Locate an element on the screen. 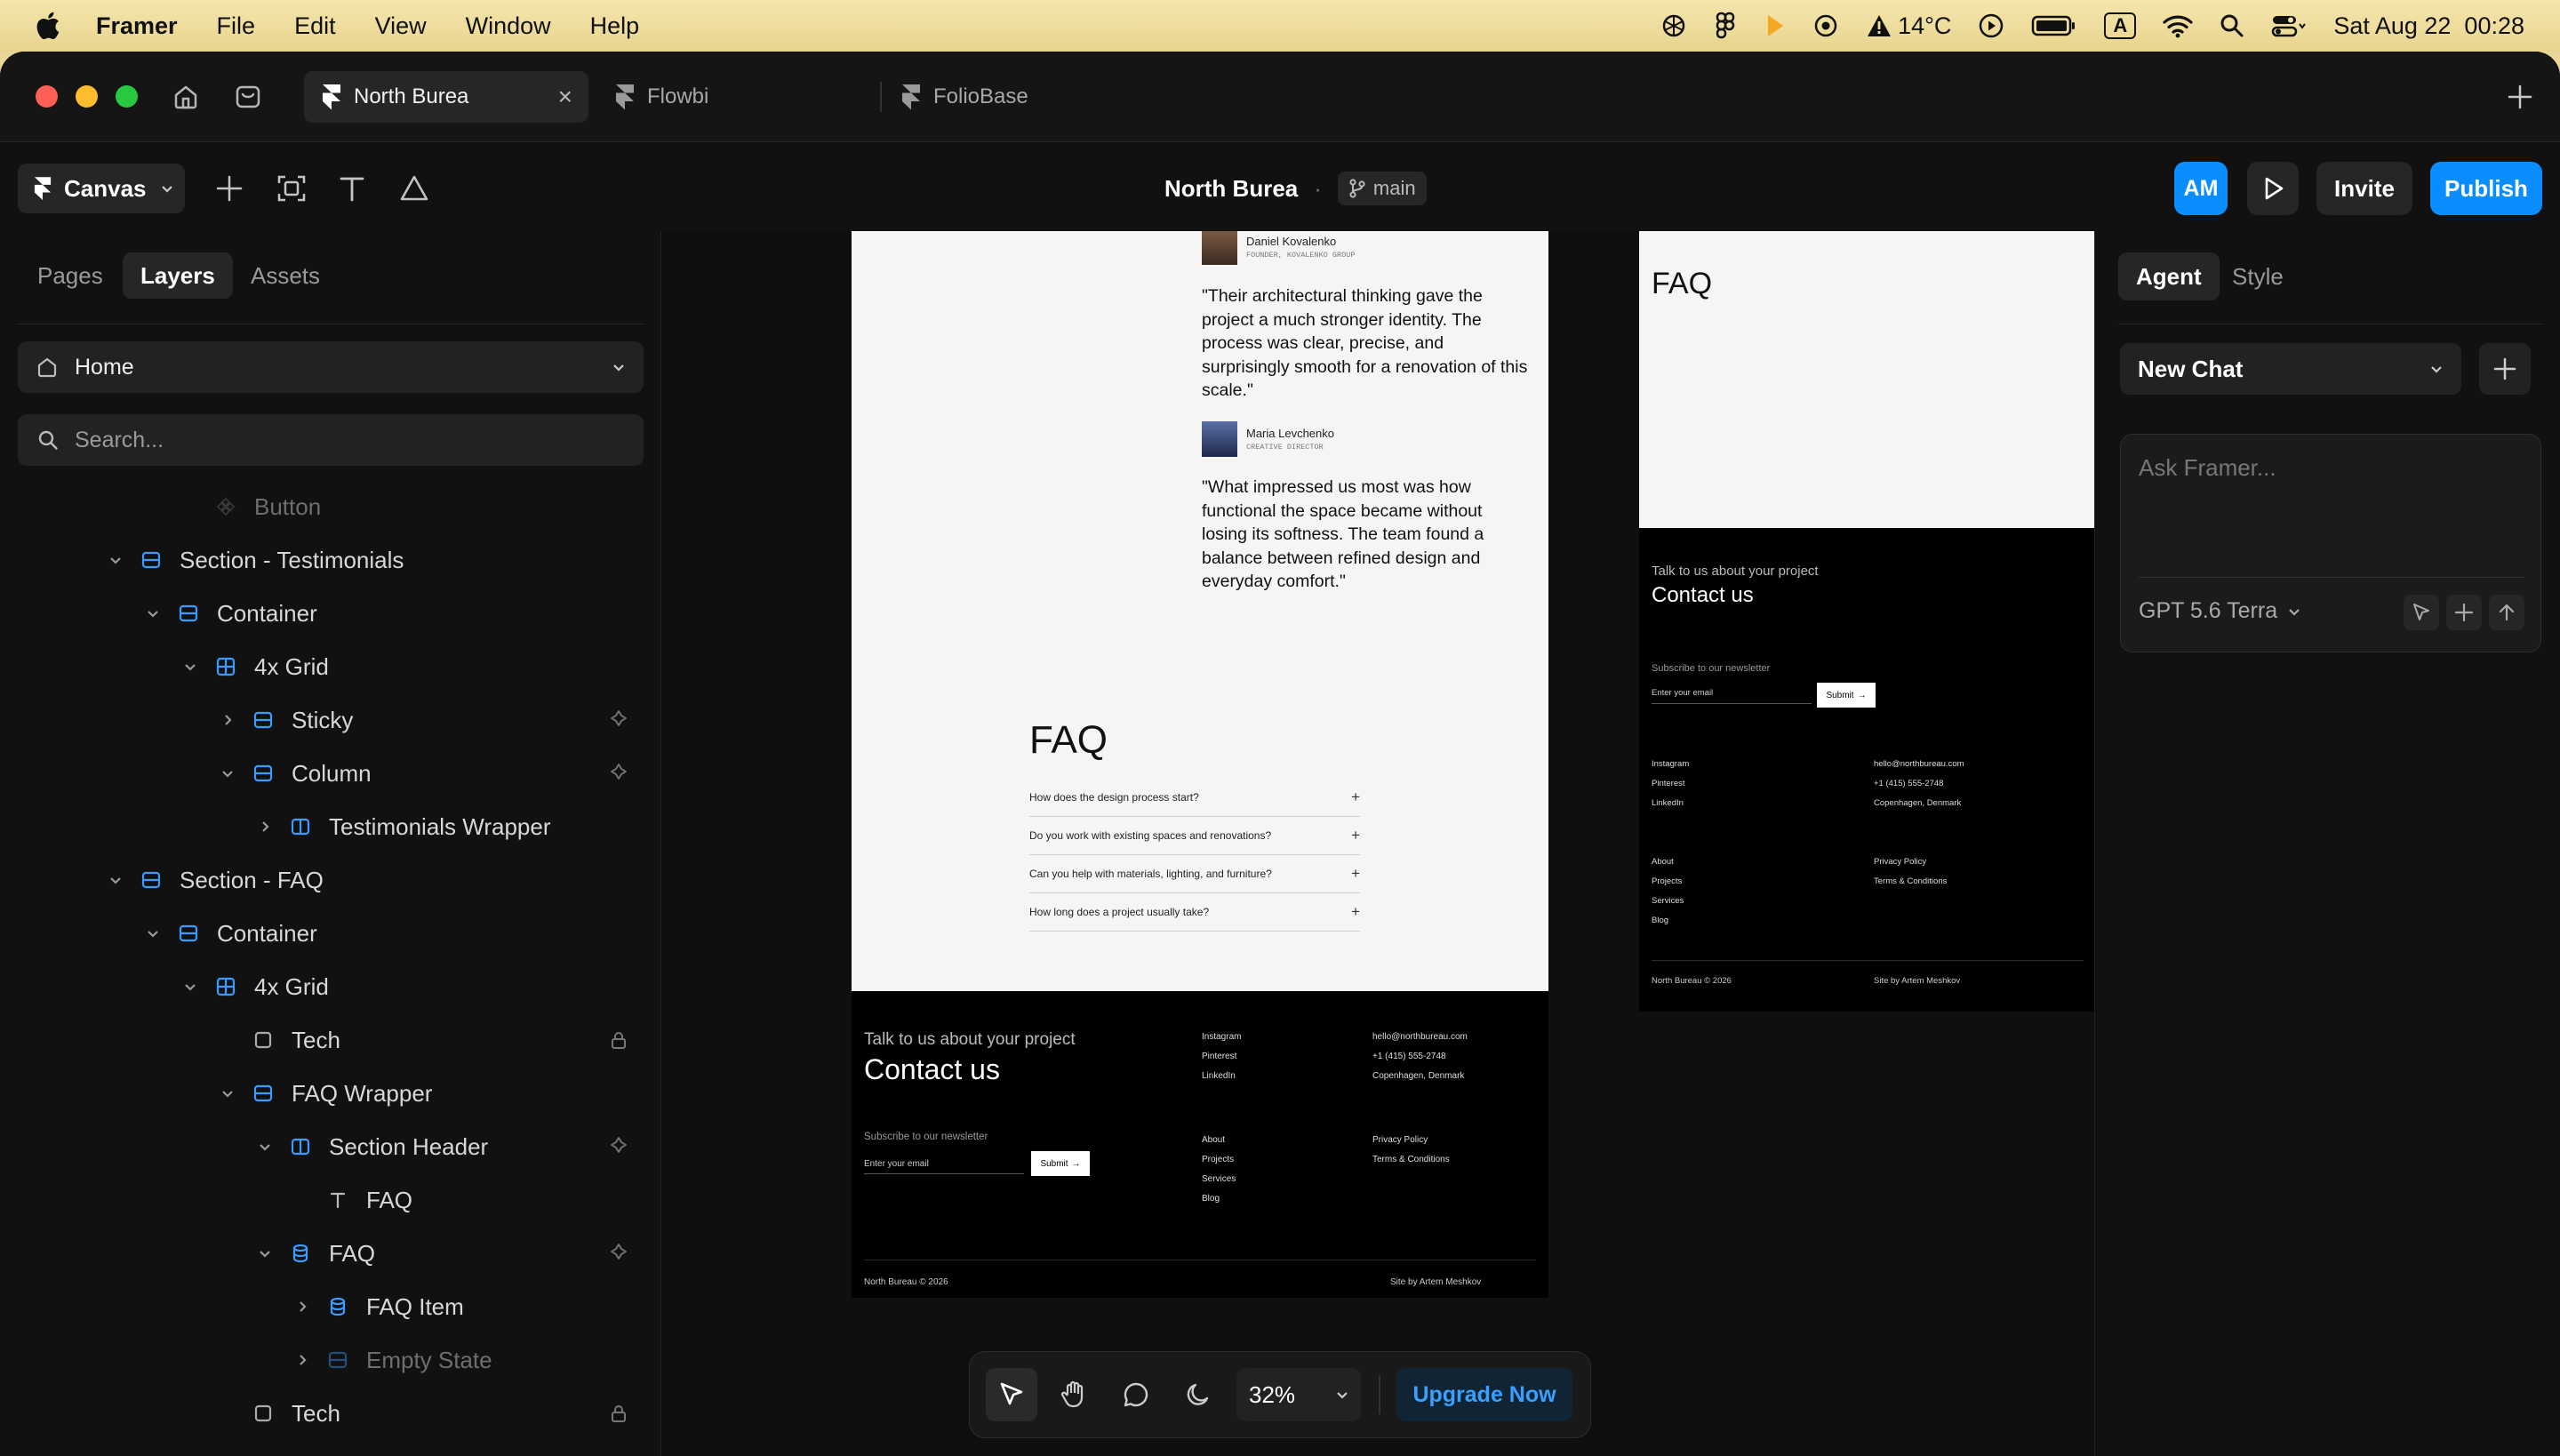 The width and height of the screenshot is (2560, 1456). send-button is located at coordinates (2506, 612).